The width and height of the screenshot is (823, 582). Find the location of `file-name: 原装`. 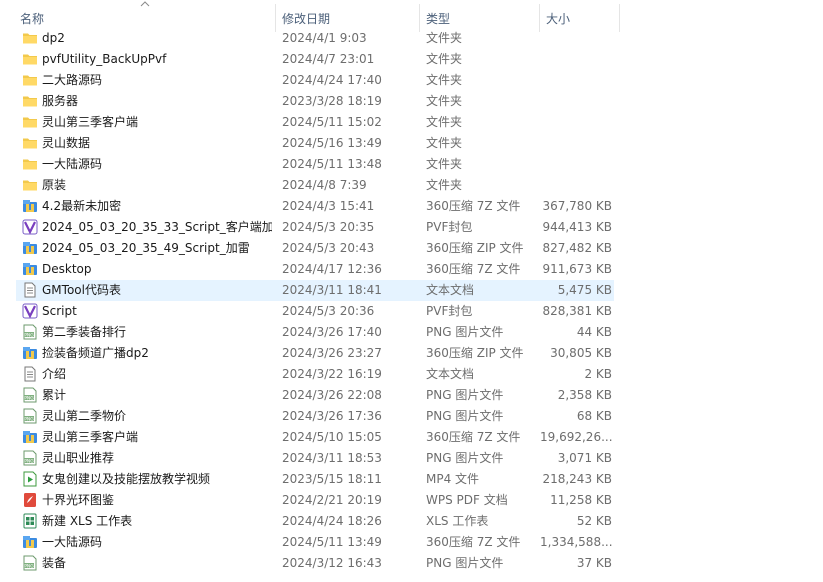

file-name: 原装 is located at coordinates (54, 185).